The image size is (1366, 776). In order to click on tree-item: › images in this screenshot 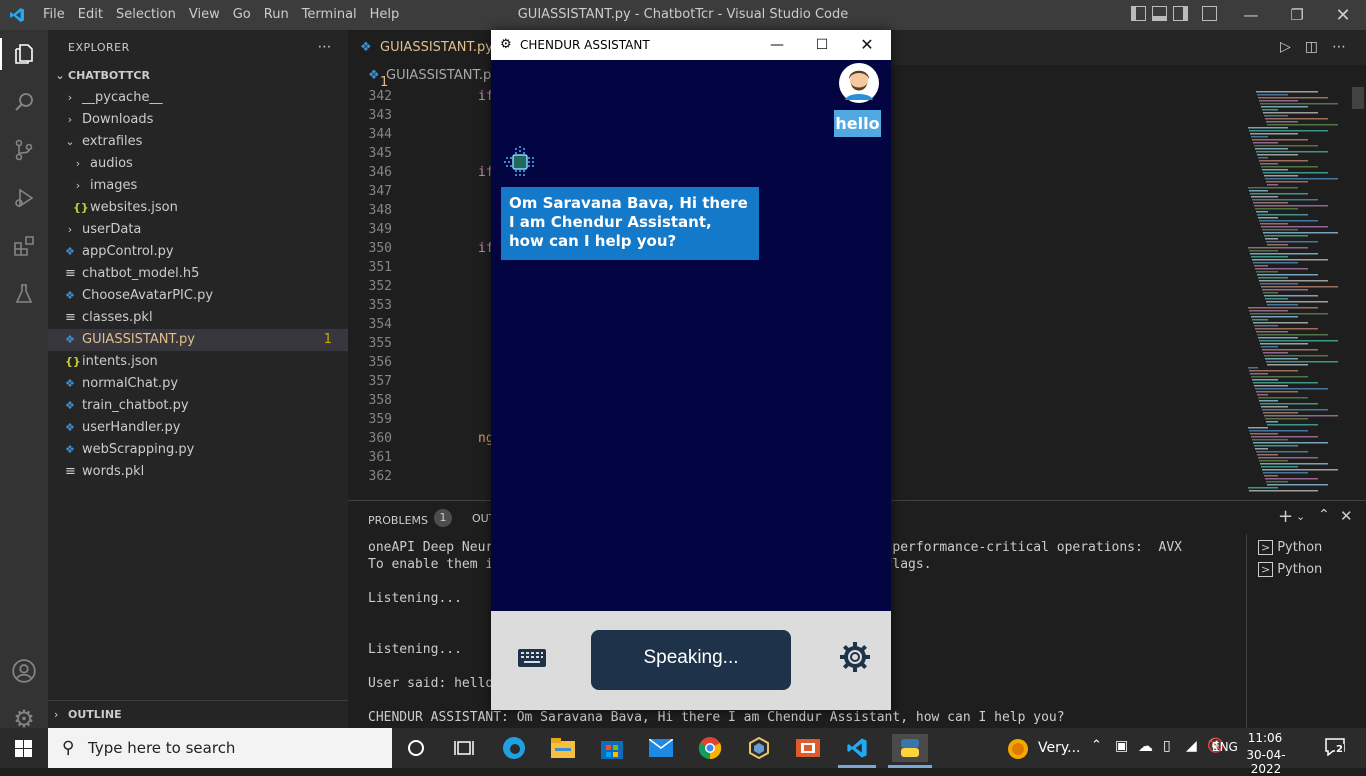, I will do `click(198, 186)`.